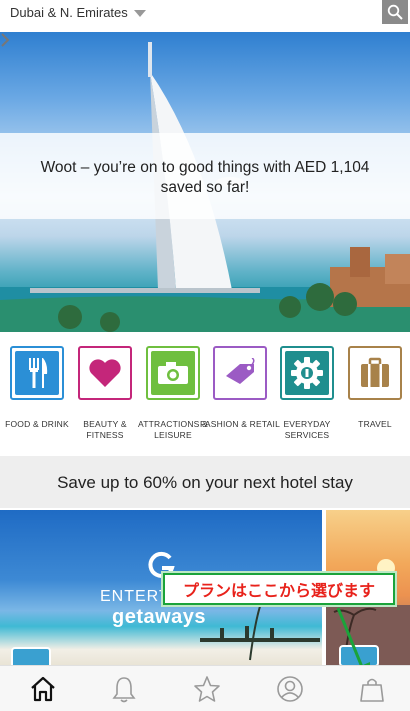 Image resolution: width=410 pixels, height=711 pixels. I want to click on annotation-callout: プランはここから選びます, so click(279, 589).